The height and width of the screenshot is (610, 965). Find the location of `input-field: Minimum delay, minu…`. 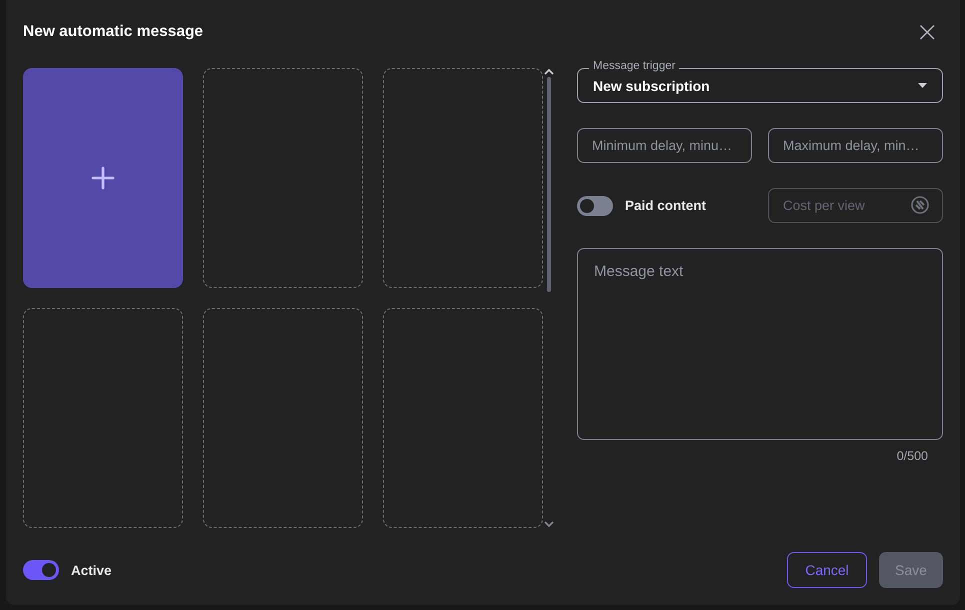

input-field: Minimum delay, minu… is located at coordinates (664, 145).